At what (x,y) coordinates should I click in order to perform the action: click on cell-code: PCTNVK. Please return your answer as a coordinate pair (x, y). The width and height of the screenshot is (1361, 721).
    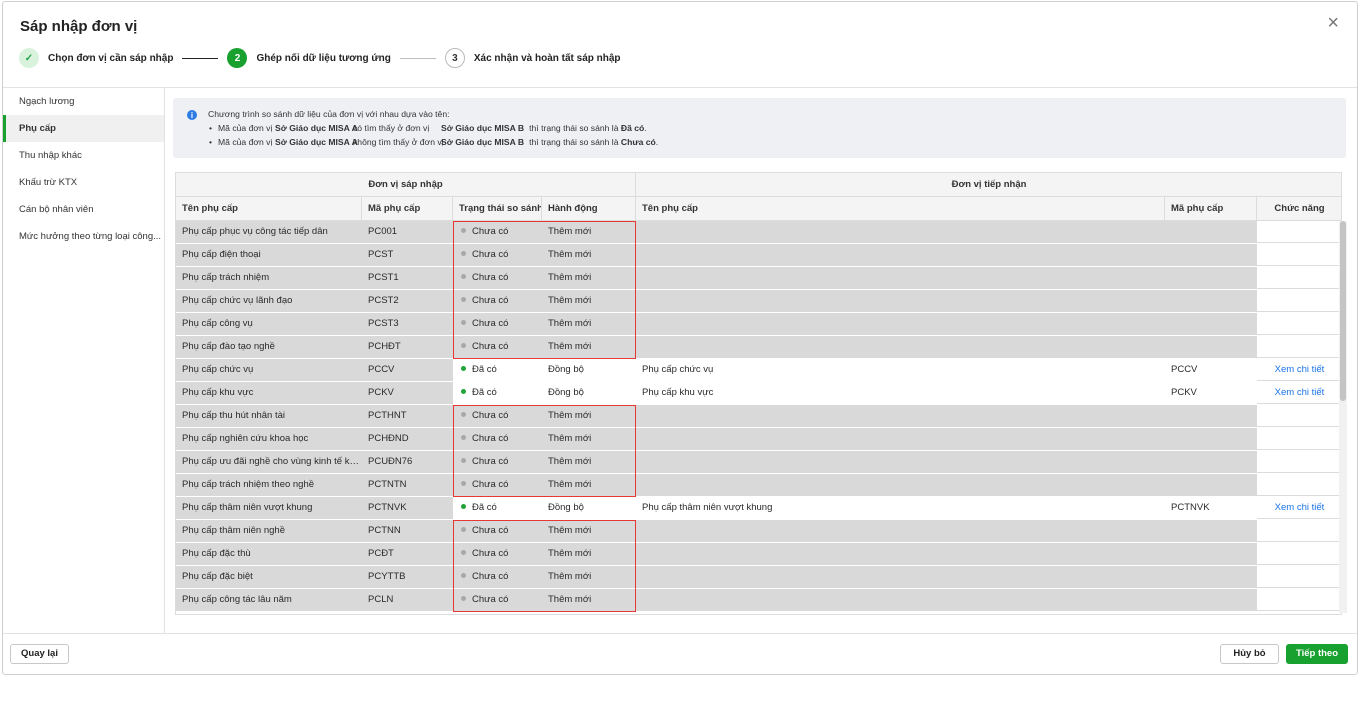
    Looking at the image, I should click on (407, 508).